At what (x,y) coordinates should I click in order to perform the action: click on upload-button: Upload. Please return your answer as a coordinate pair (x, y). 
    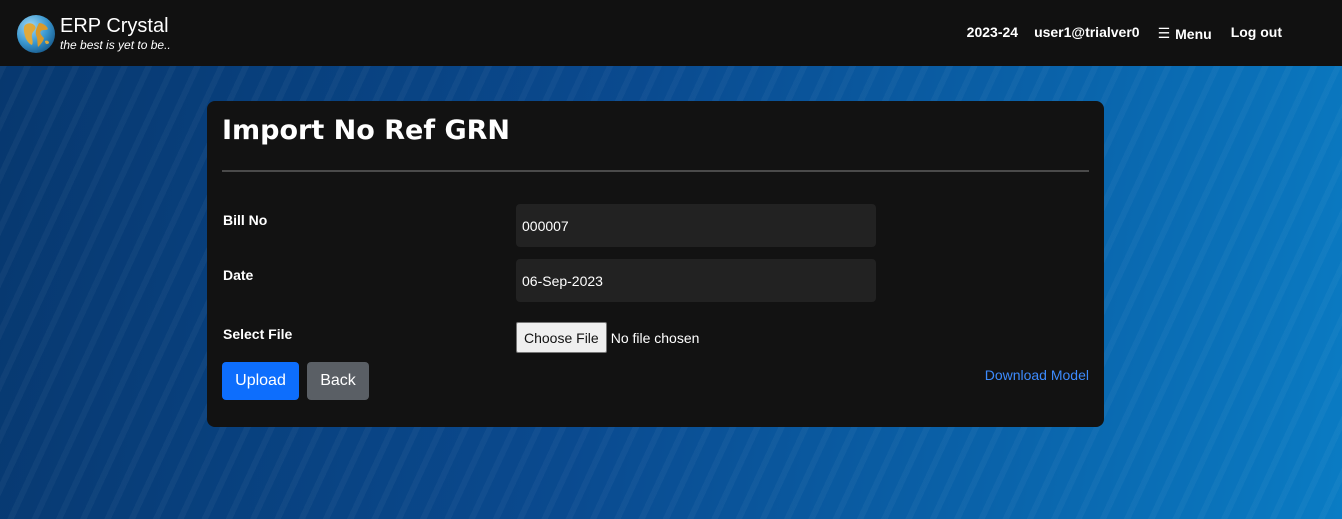
    Looking at the image, I should click on (260, 381).